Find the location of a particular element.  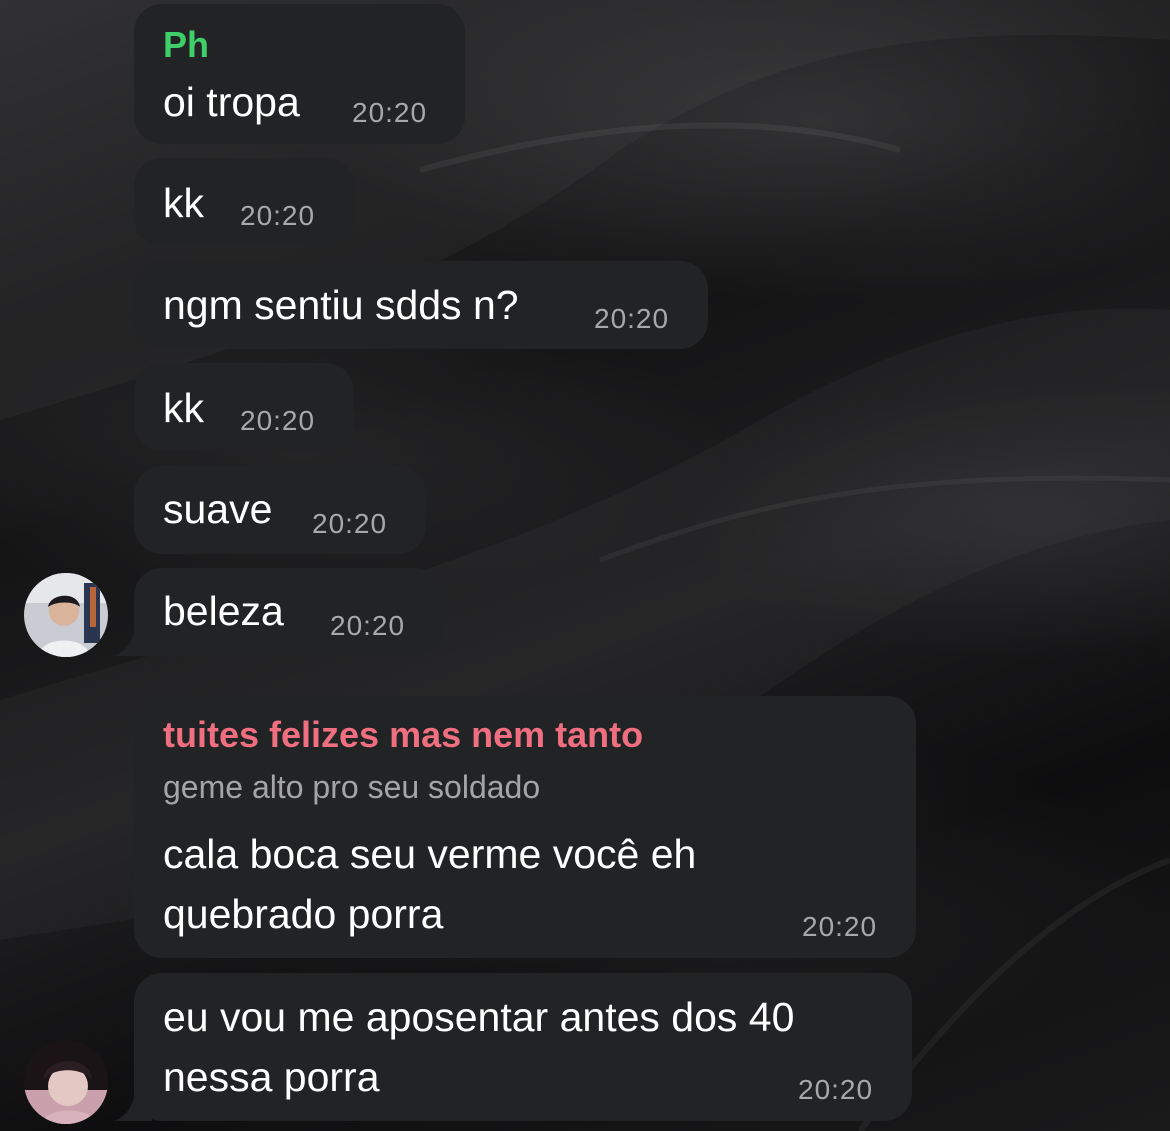

message-text-line: eu vou me aposentar antes dos 40 is located at coordinates (479, 1017).